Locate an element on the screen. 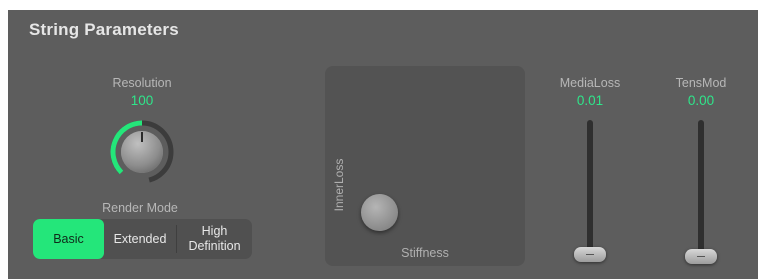 Image resolution: width=758 pixels, height=279 pixels. render-mode-basic-button: Basic is located at coordinates (68, 239).